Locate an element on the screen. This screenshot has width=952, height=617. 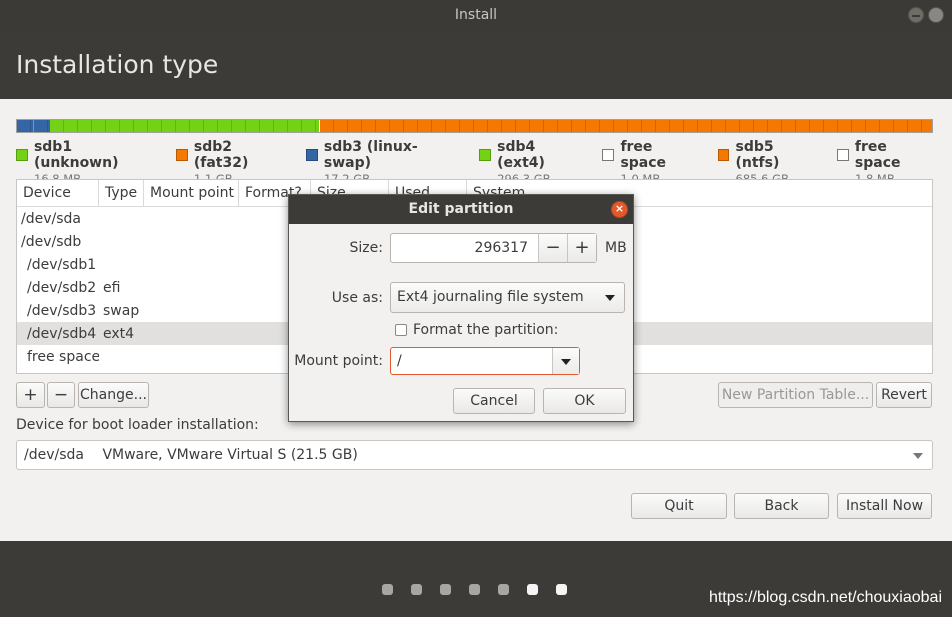
dialog-titlebar: Edit partition × is located at coordinates (461, 209).